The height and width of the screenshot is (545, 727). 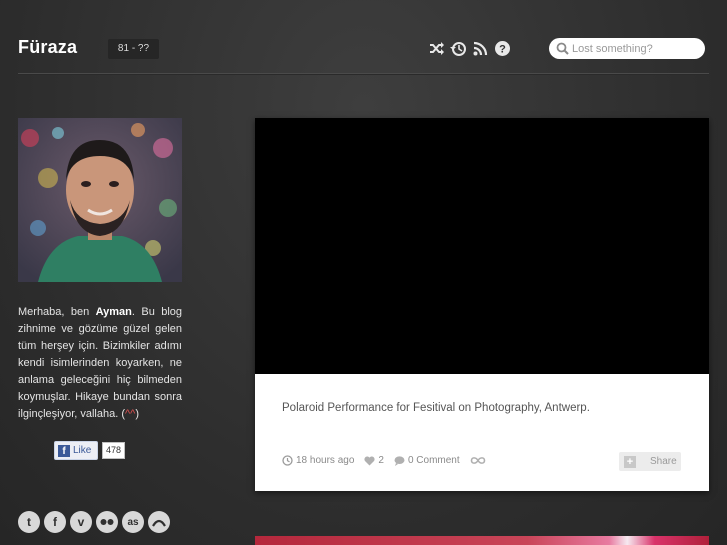 I want to click on post-meta: 18 hours ago 2 0 Comment, so click(x=389, y=460).